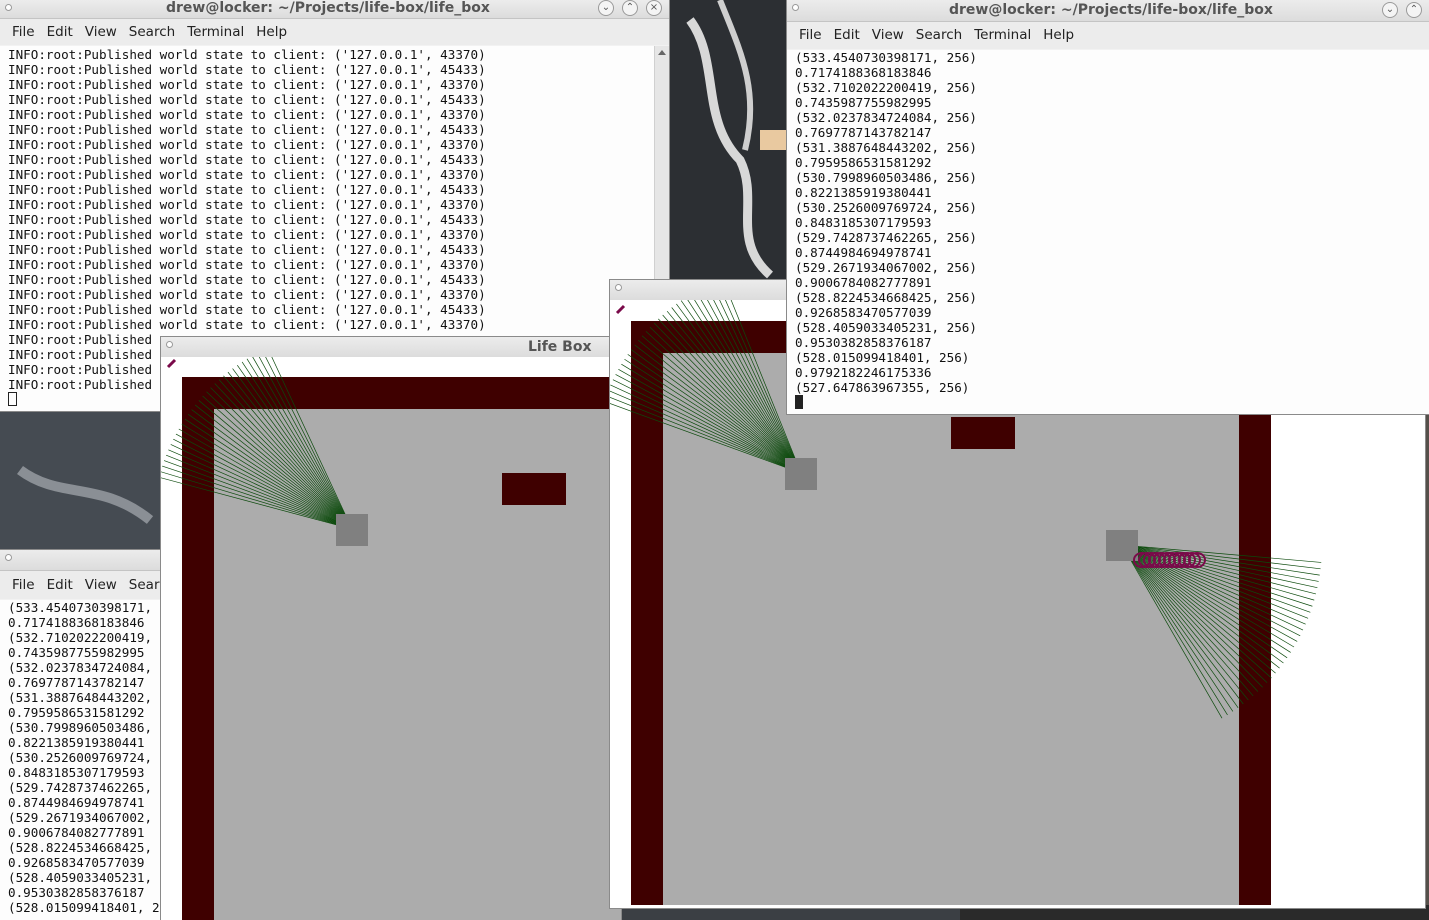 This screenshot has width=1429, height=920. Describe the element at coordinates (886, 177) in the screenshot. I see `terminal-line: (530.7998960503486, 256)` at that location.